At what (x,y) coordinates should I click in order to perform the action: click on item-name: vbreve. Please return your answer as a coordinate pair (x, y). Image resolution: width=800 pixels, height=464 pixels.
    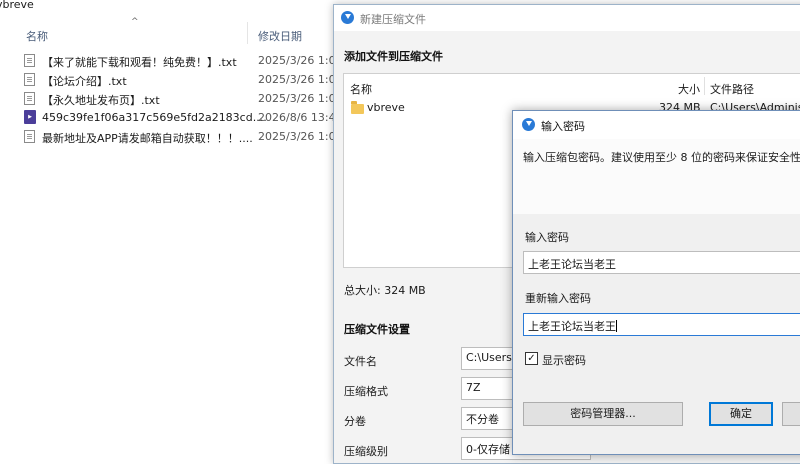
    Looking at the image, I should click on (386, 107).